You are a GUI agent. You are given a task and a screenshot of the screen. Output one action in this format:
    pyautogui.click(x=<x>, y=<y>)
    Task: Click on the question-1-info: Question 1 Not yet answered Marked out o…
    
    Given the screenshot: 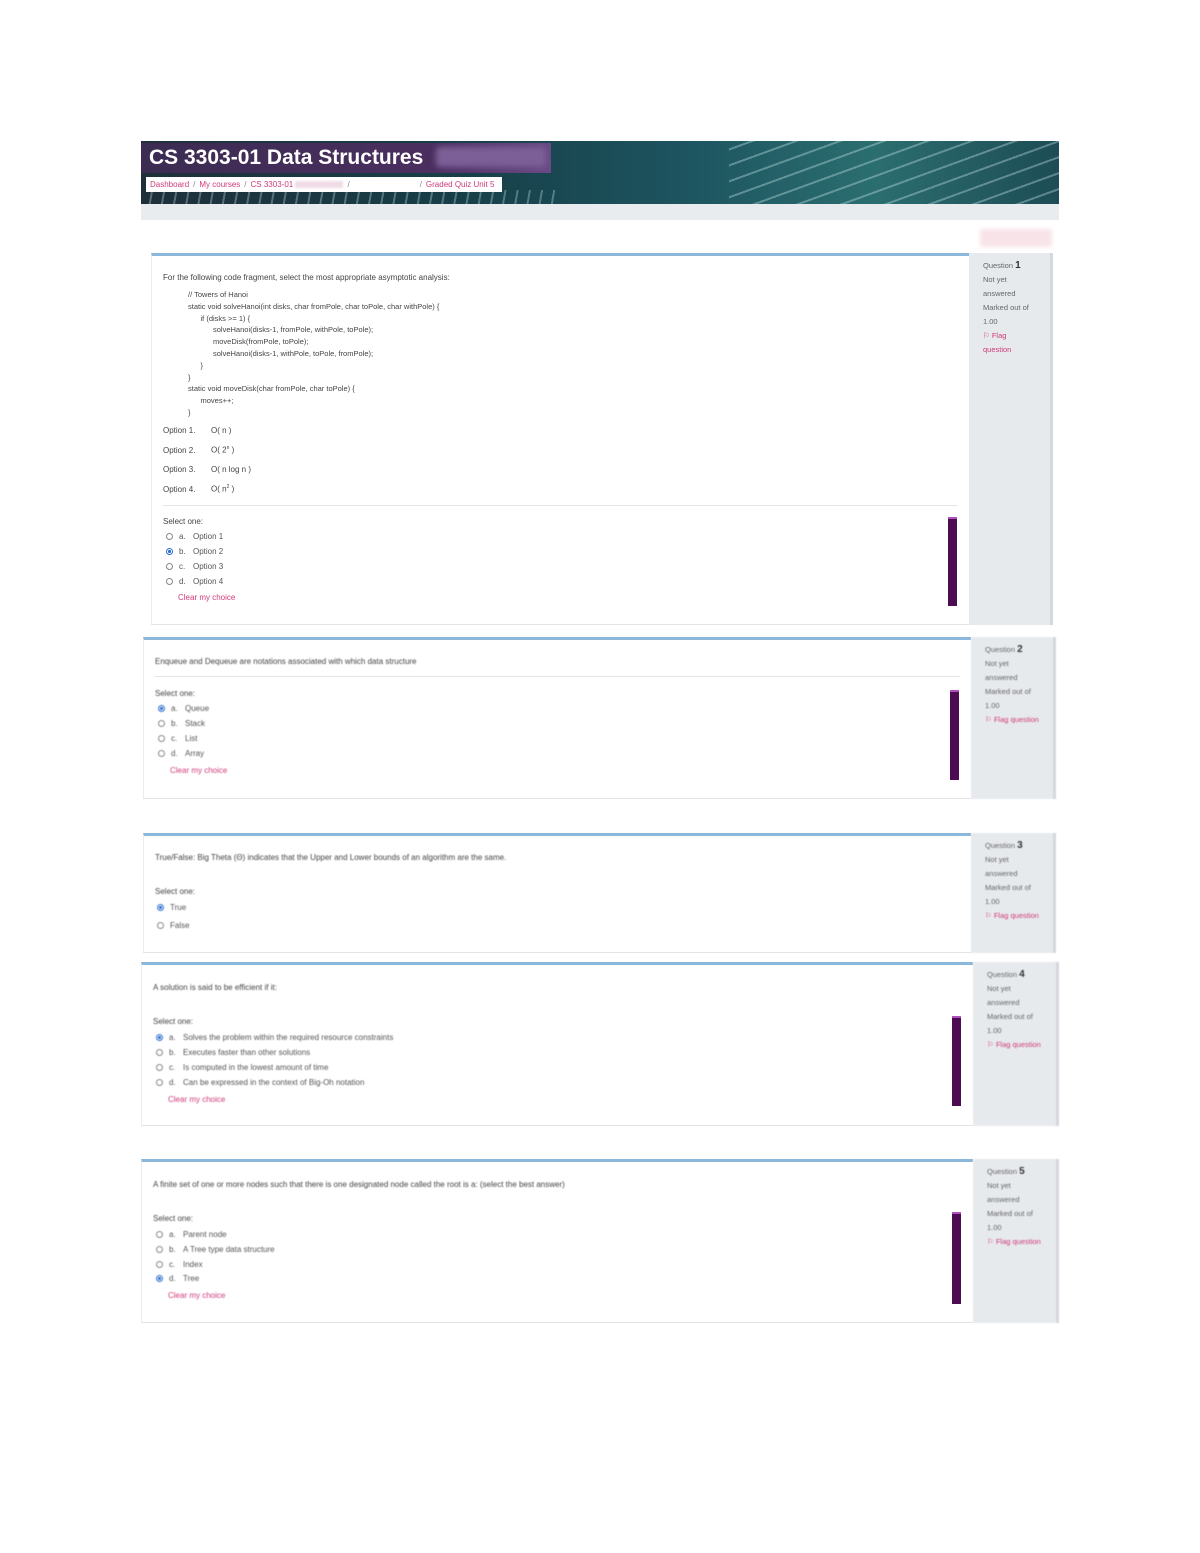 What is the action you would take?
    pyautogui.click(x=1011, y=439)
    